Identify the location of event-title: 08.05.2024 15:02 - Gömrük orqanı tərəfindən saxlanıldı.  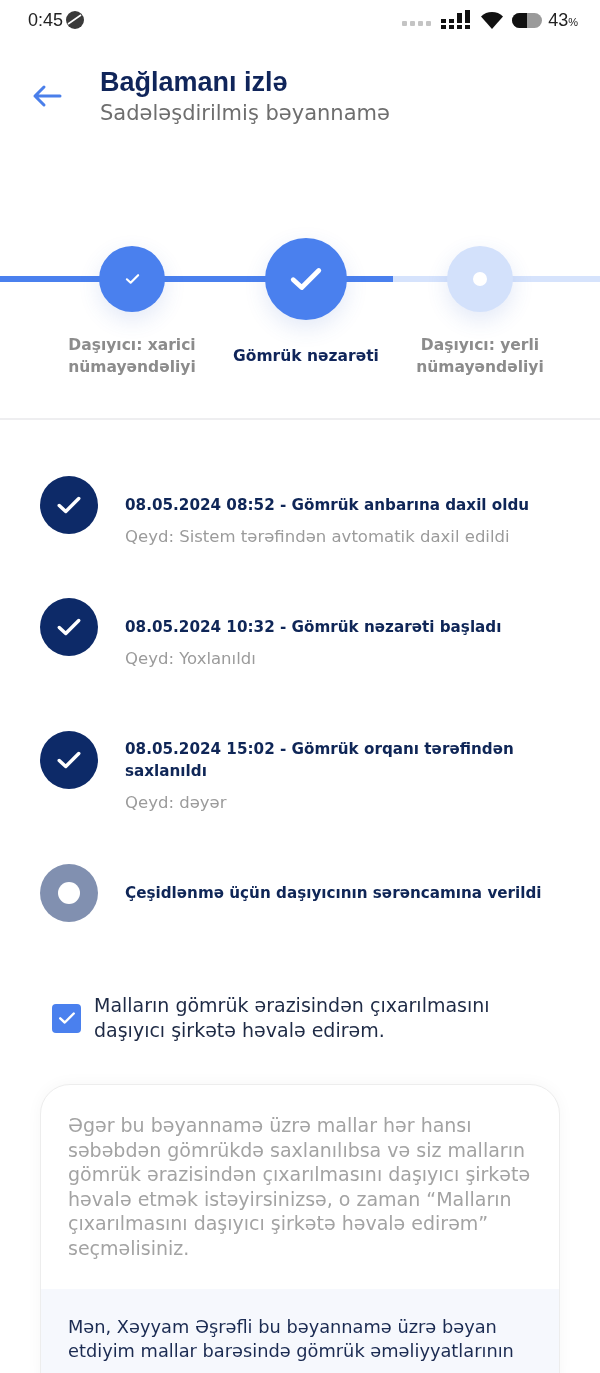
(320, 760).